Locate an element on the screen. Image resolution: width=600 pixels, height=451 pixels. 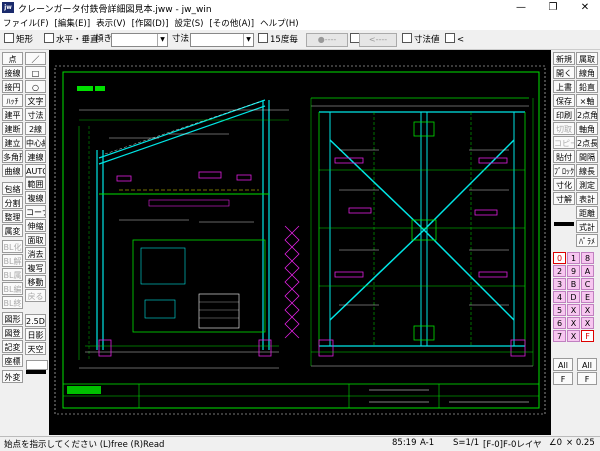
layer-1: 1 is located at coordinates (573, 258).